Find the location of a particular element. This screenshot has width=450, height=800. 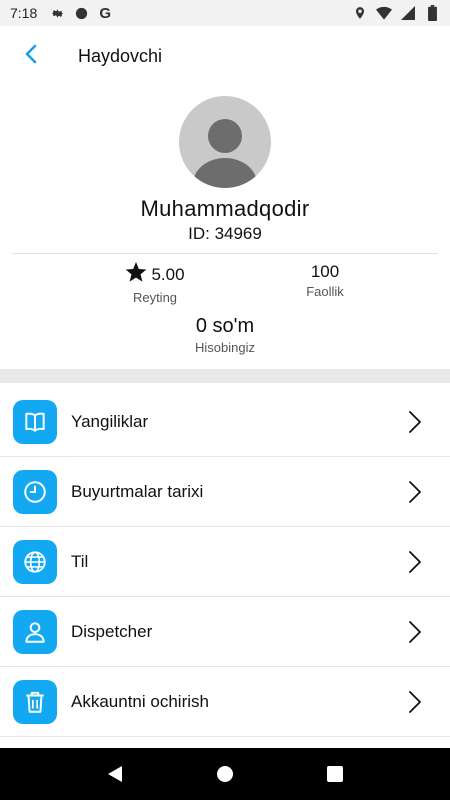

user-icon is located at coordinates (35, 631).